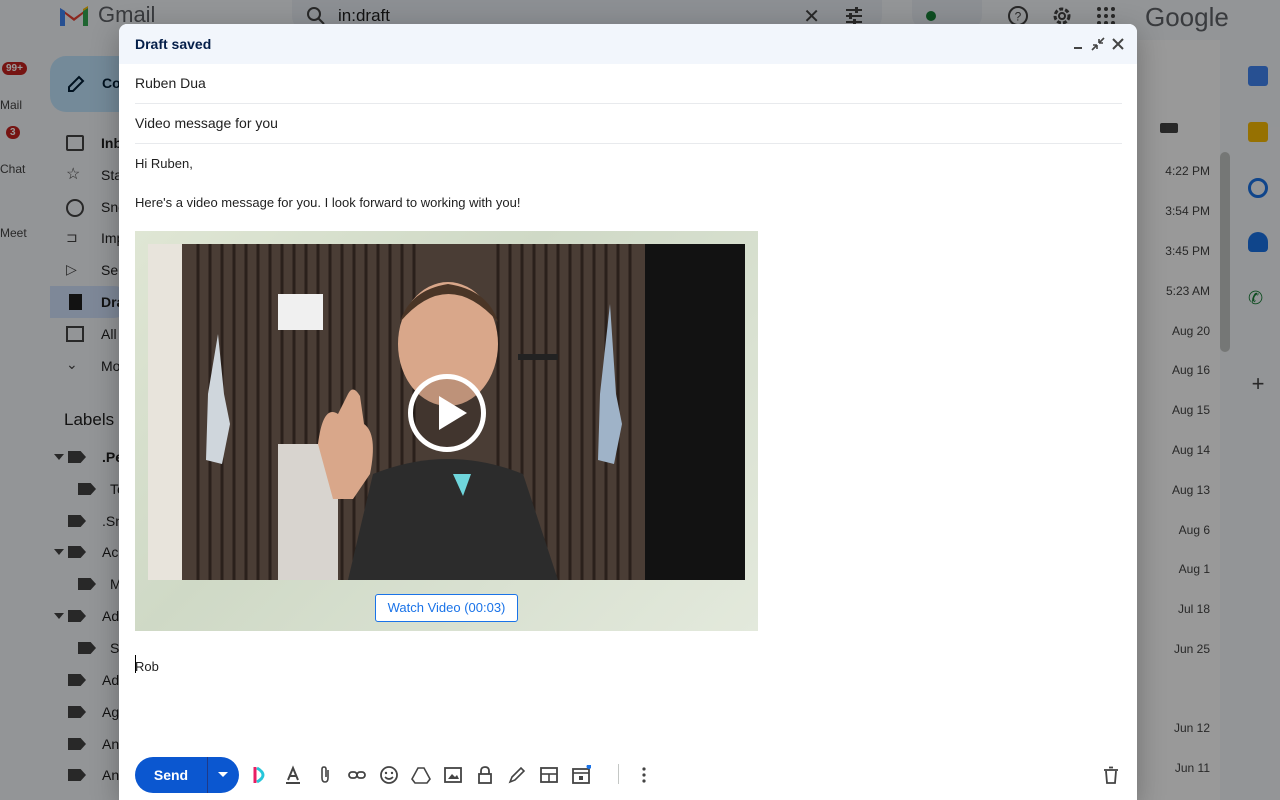 Image resolution: width=1280 pixels, height=800 pixels. I want to click on confidential-mode-icon, so click(485, 775).